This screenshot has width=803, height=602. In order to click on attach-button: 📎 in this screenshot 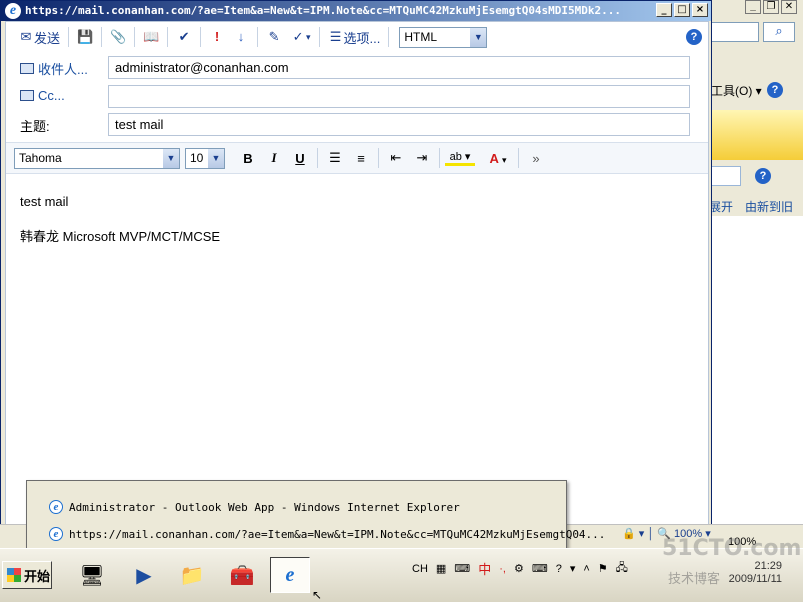, I will do `click(118, 37)`.